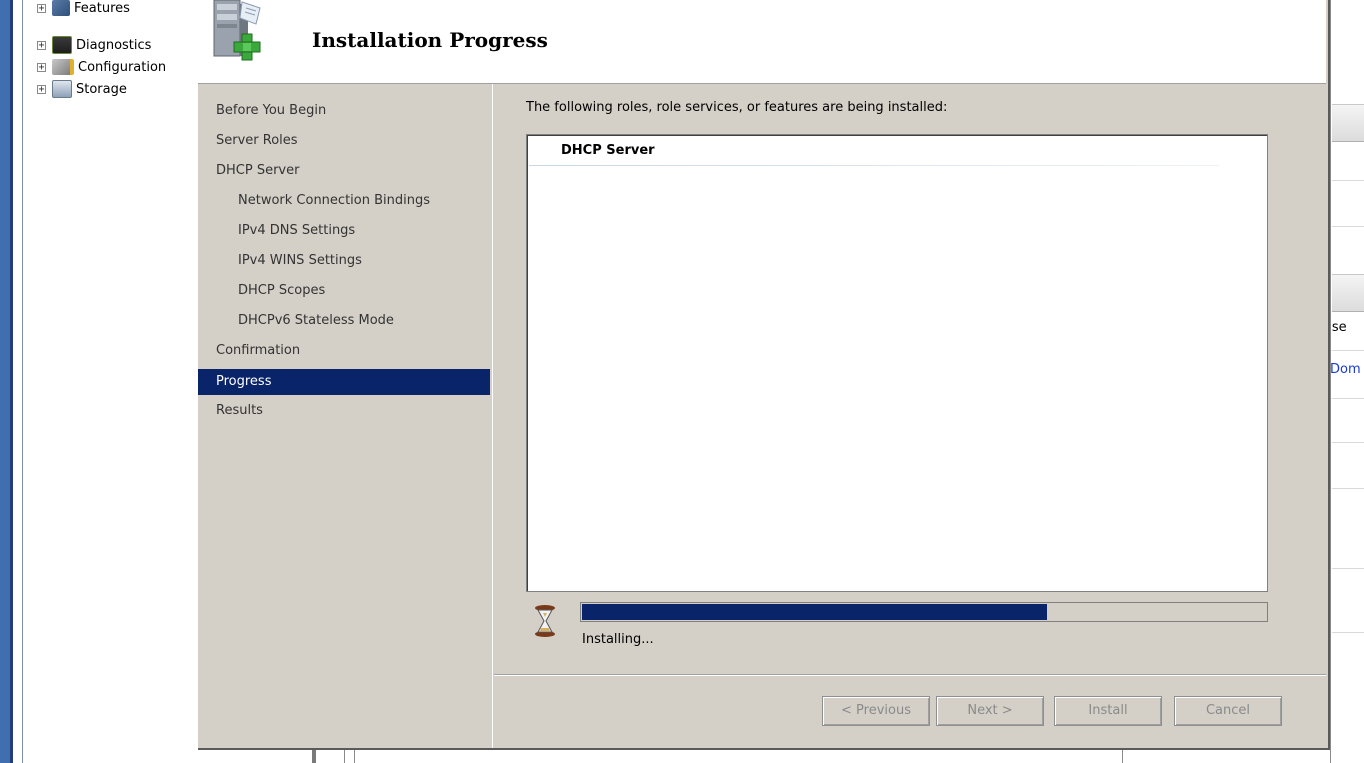 The width and height of the screenshot is (1364, 763). What do you see at coordinates (344, 291) in the screenshot?
I see `nav-item-dhcp-scopes: DHCP Scopes` at bounding box center [344, 291].